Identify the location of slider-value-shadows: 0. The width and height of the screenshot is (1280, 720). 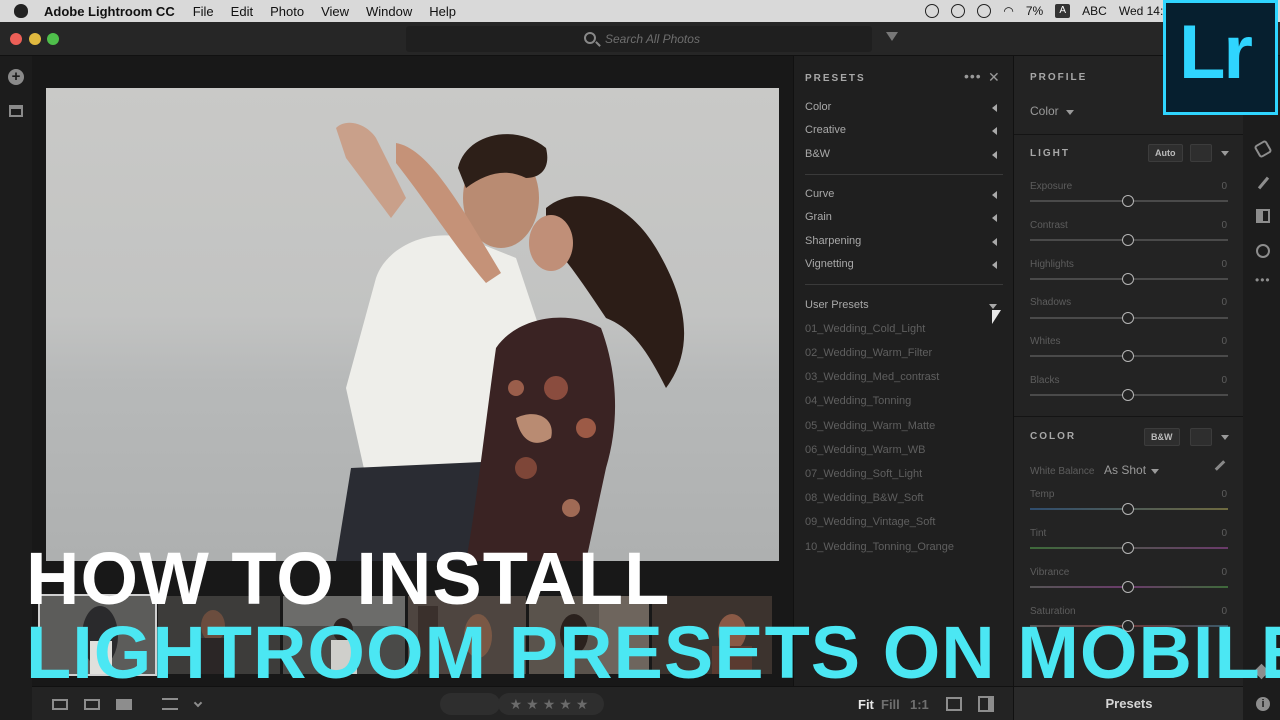
(1224, 302).